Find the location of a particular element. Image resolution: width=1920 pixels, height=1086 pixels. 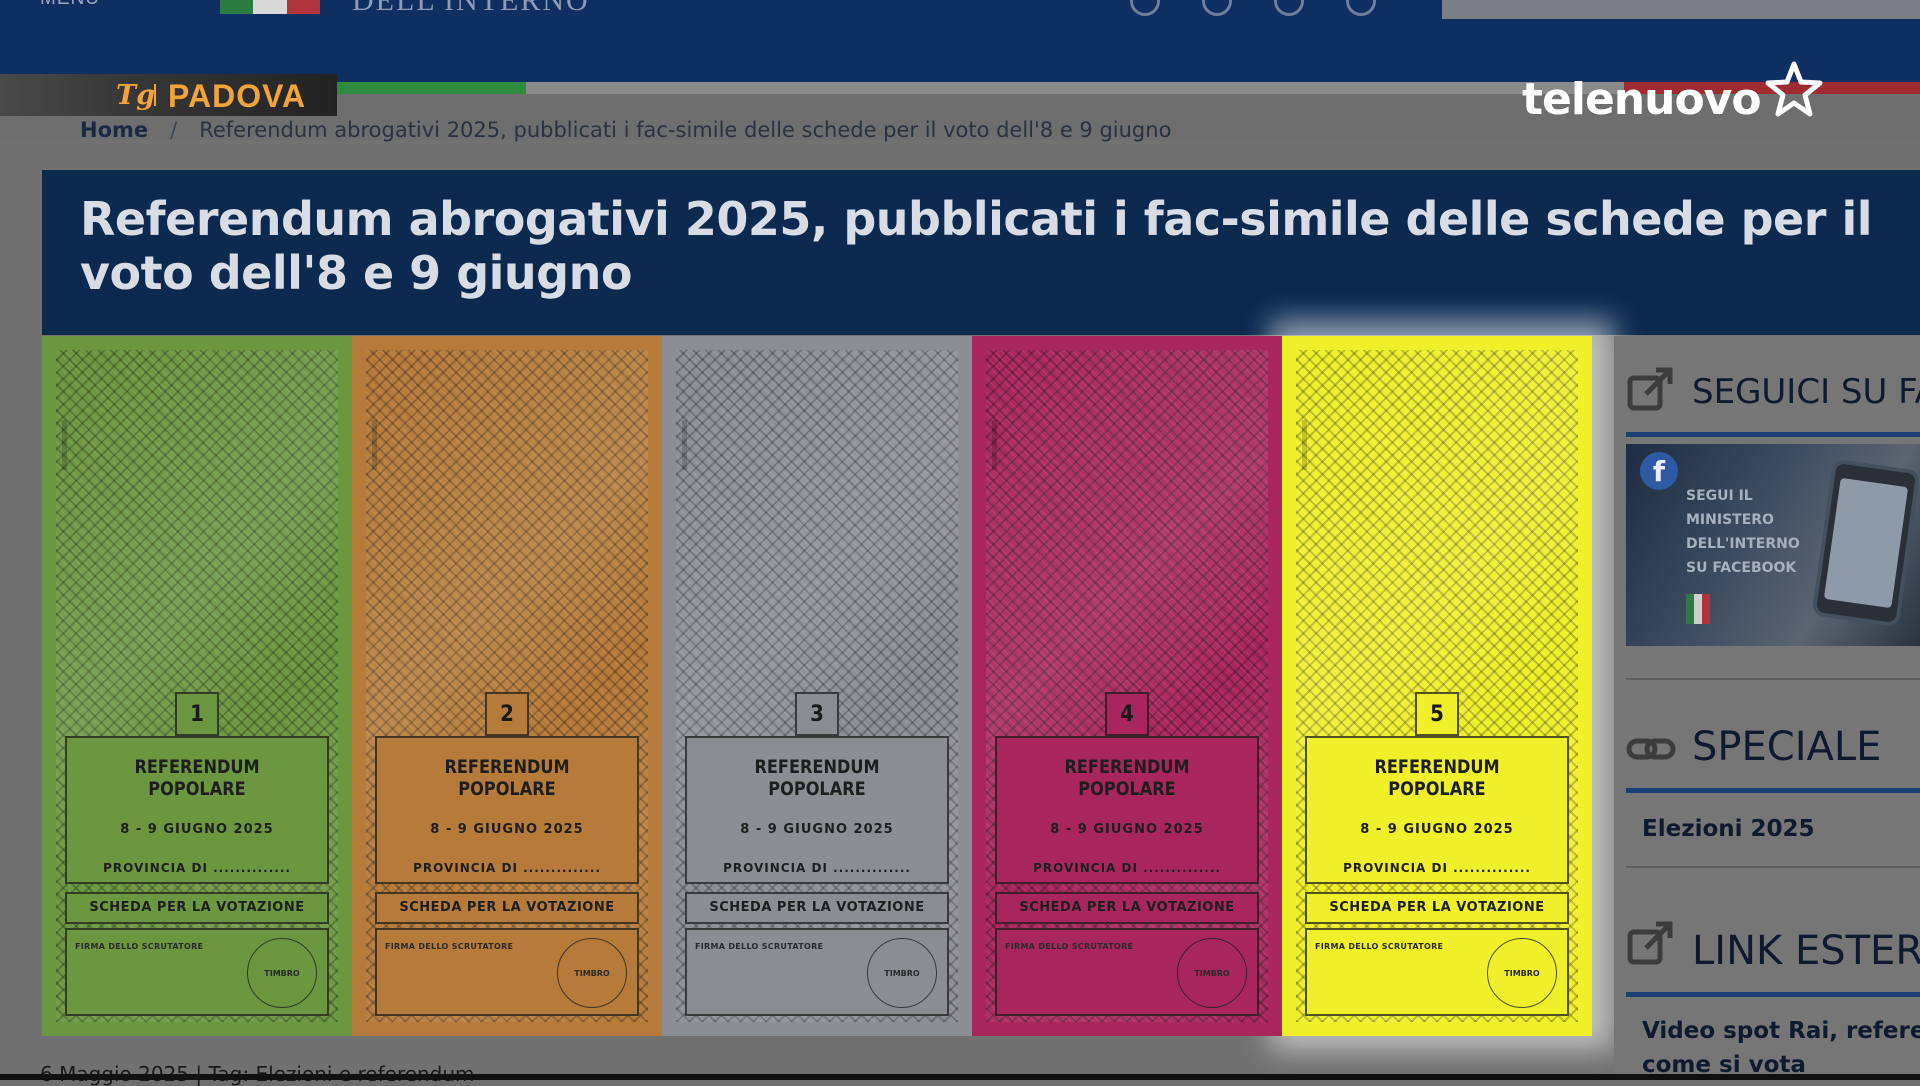

facebook-icon: f is located at coordinates (1659, 471).